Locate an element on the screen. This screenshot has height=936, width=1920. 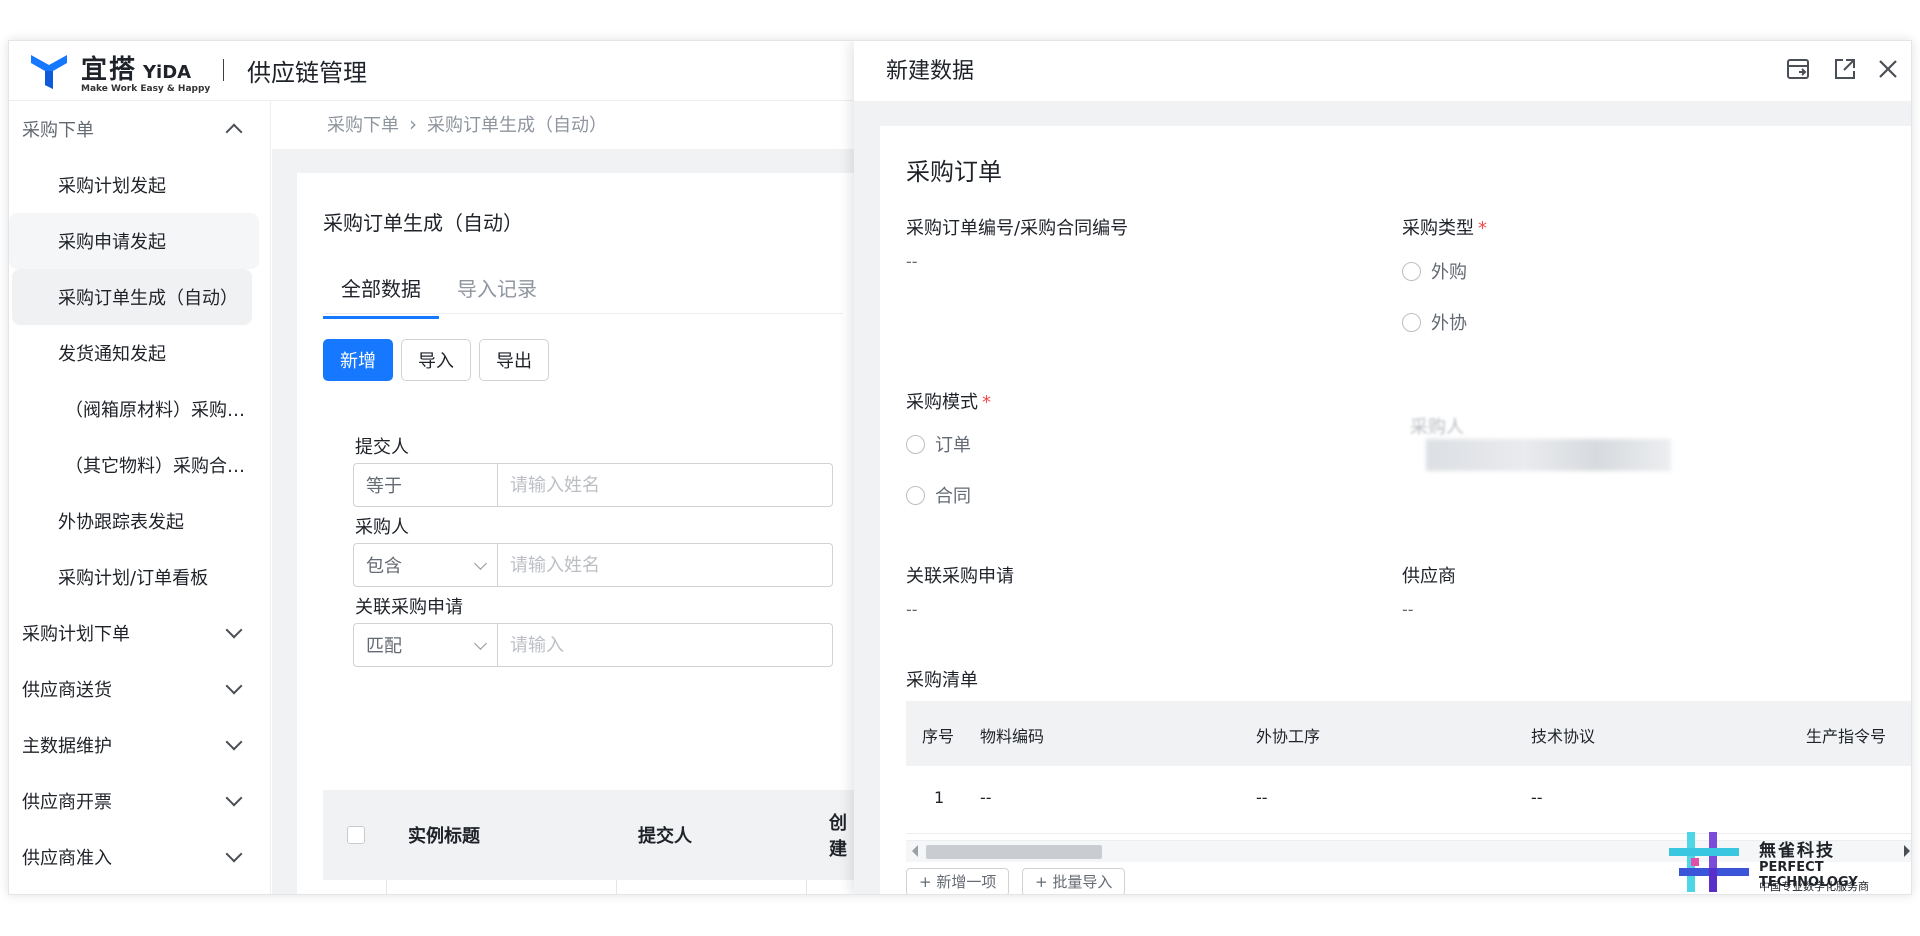
app-title: 供应链管理 is located at coordinates (307, 70).